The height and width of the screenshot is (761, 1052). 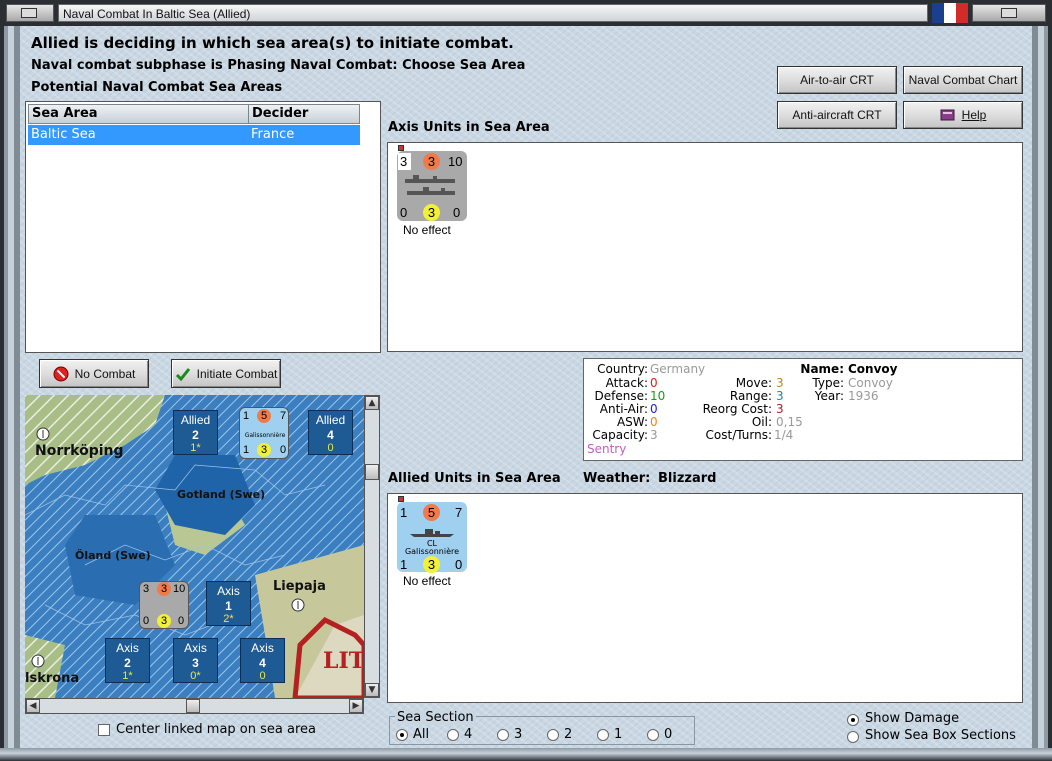 What do you see at coordinates (262, 663) in the screenshot?
I see `sea-box-number: 4` at bounding box center [262, 663].